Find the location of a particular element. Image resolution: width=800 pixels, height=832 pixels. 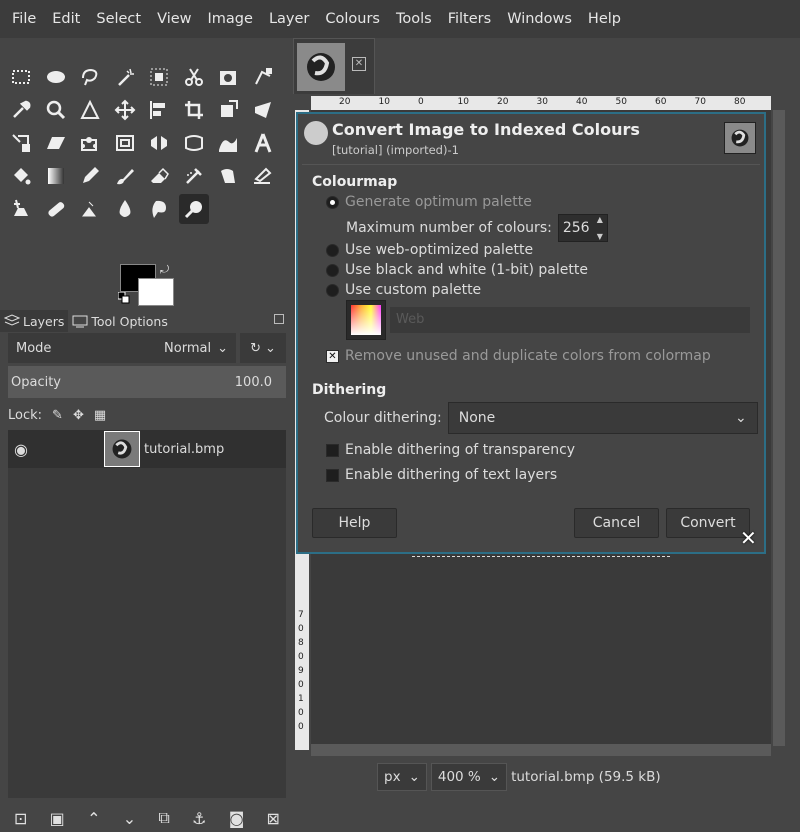

swap-colors-icon: ⤾ is located at coordinates (164, 270).